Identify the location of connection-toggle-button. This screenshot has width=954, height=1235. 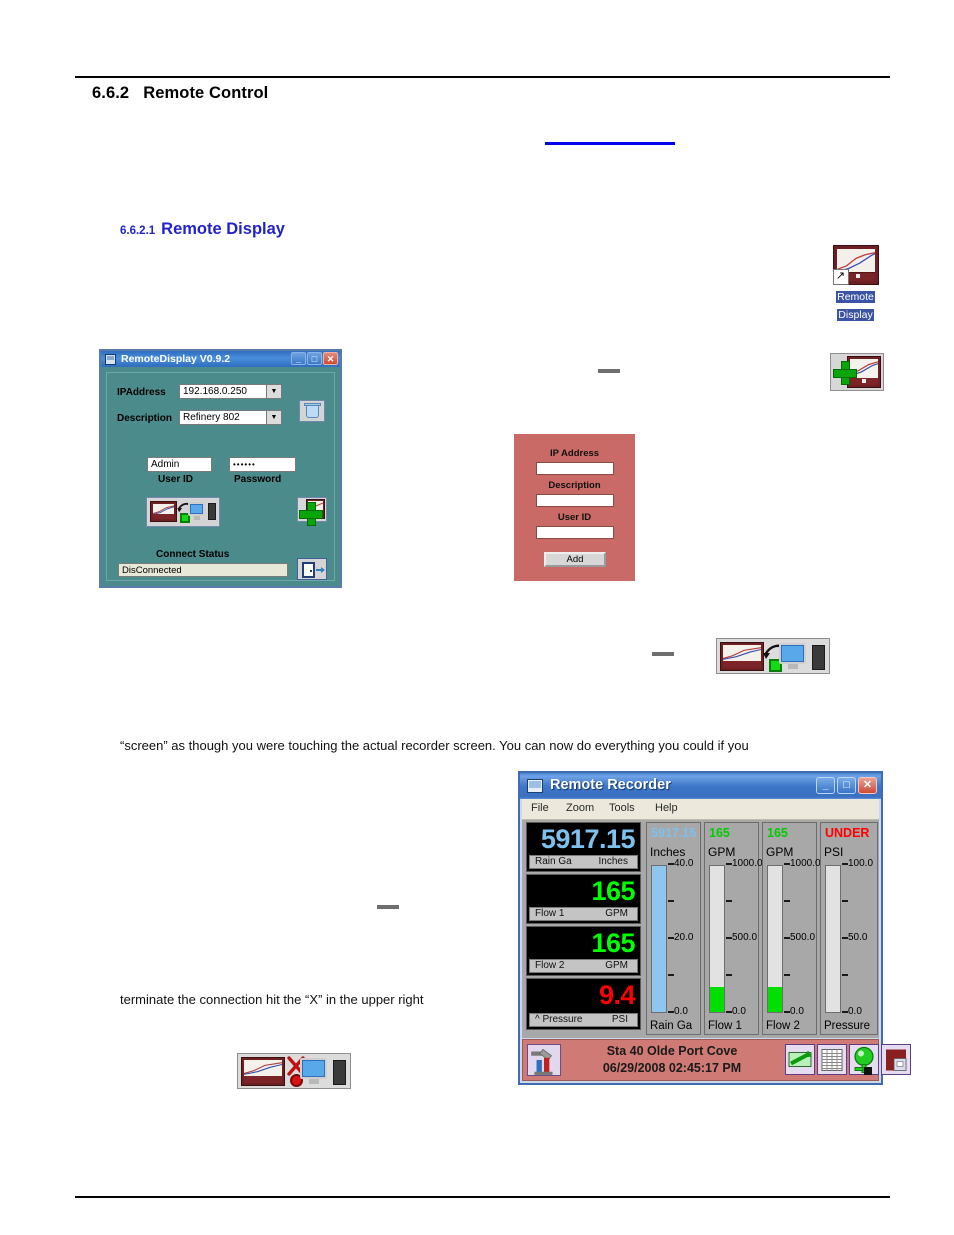
(800, 1059).